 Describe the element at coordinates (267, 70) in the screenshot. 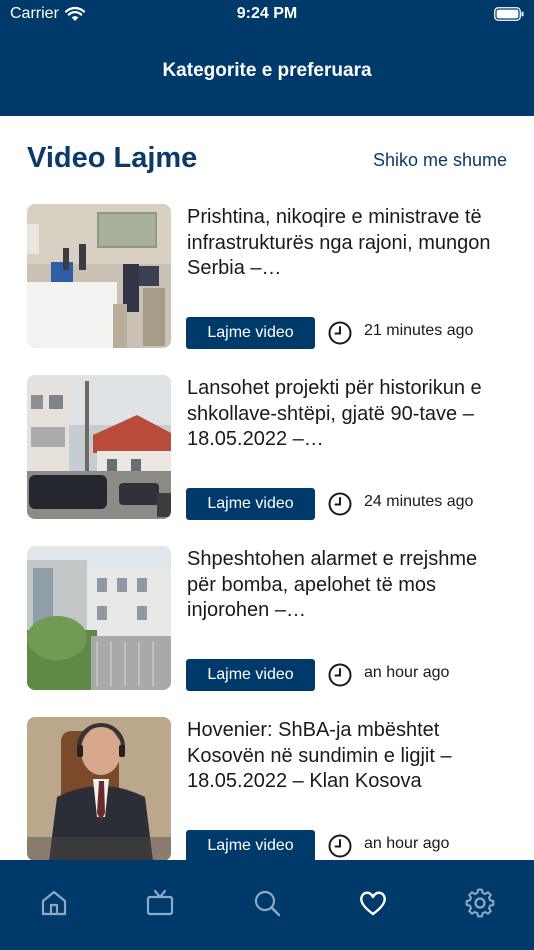

I see `page-title: Kategorite e preferuara` at that location.